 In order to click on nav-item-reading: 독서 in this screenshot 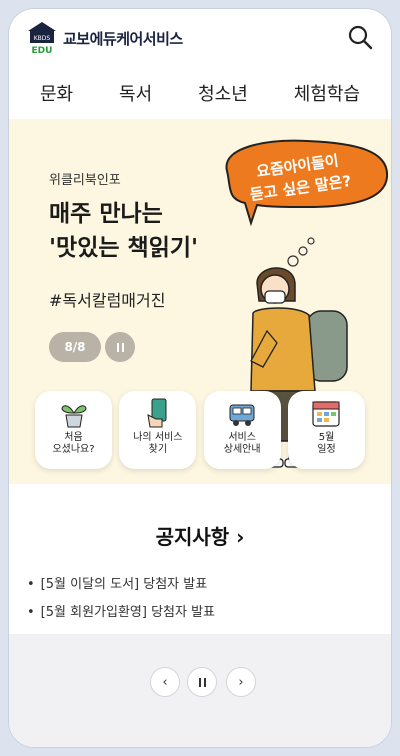, I will do `click(135, 93)`.